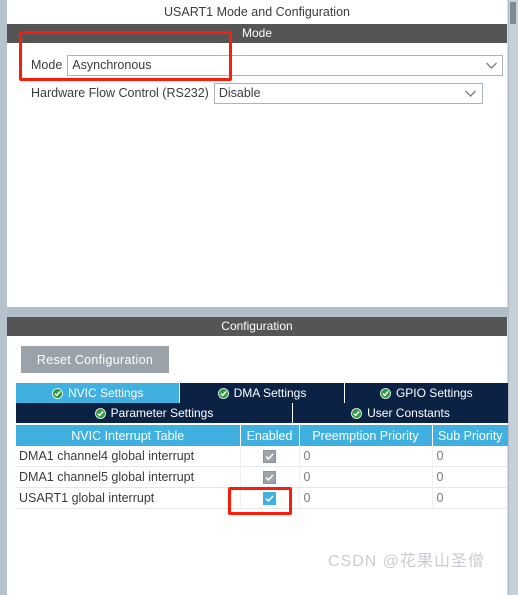 The height and width of the screenshot is (595, 518). What do you see at coordinates (434, 393) in the screenshot?
I see `tab-label: GPIO Settings` at bounding box center [434, 393].